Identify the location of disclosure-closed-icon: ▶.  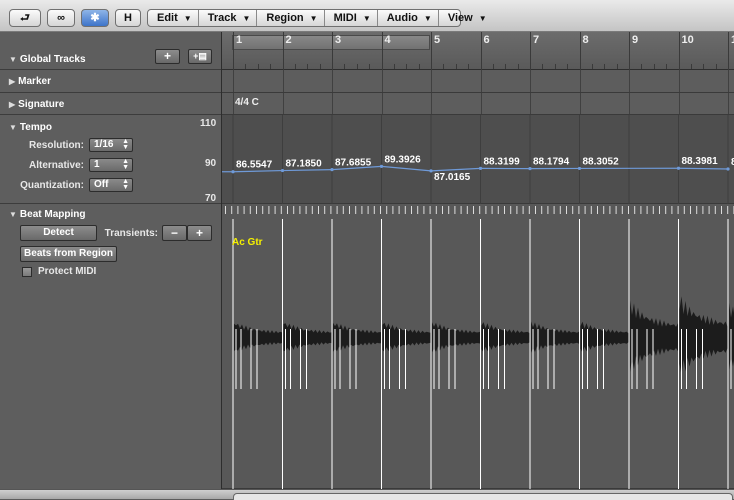
(12, 81).